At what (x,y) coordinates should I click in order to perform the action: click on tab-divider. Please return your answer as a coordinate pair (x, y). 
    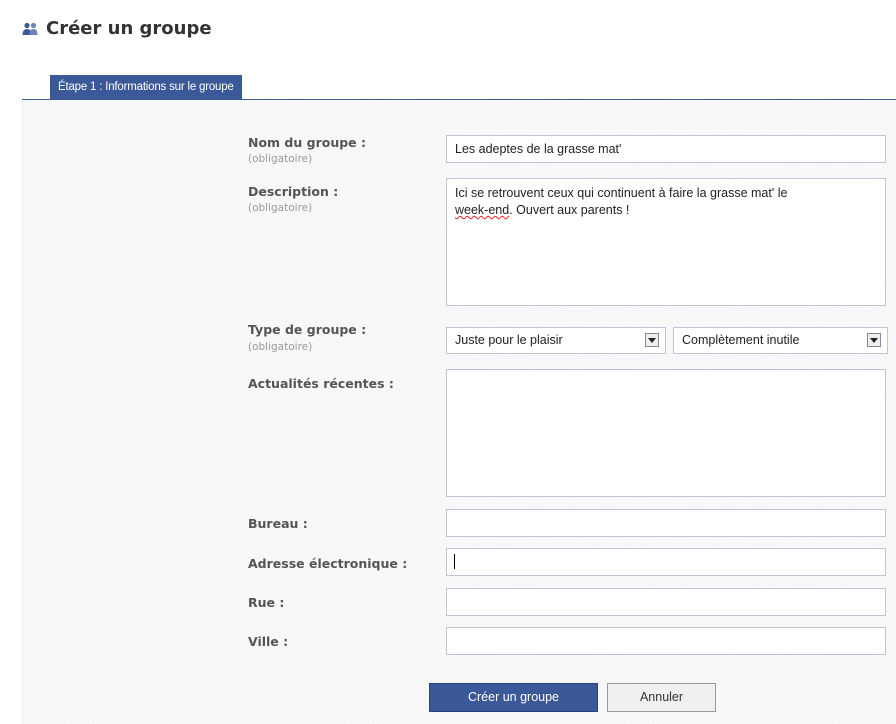
    Looking at the image, I should click on (459, 99).